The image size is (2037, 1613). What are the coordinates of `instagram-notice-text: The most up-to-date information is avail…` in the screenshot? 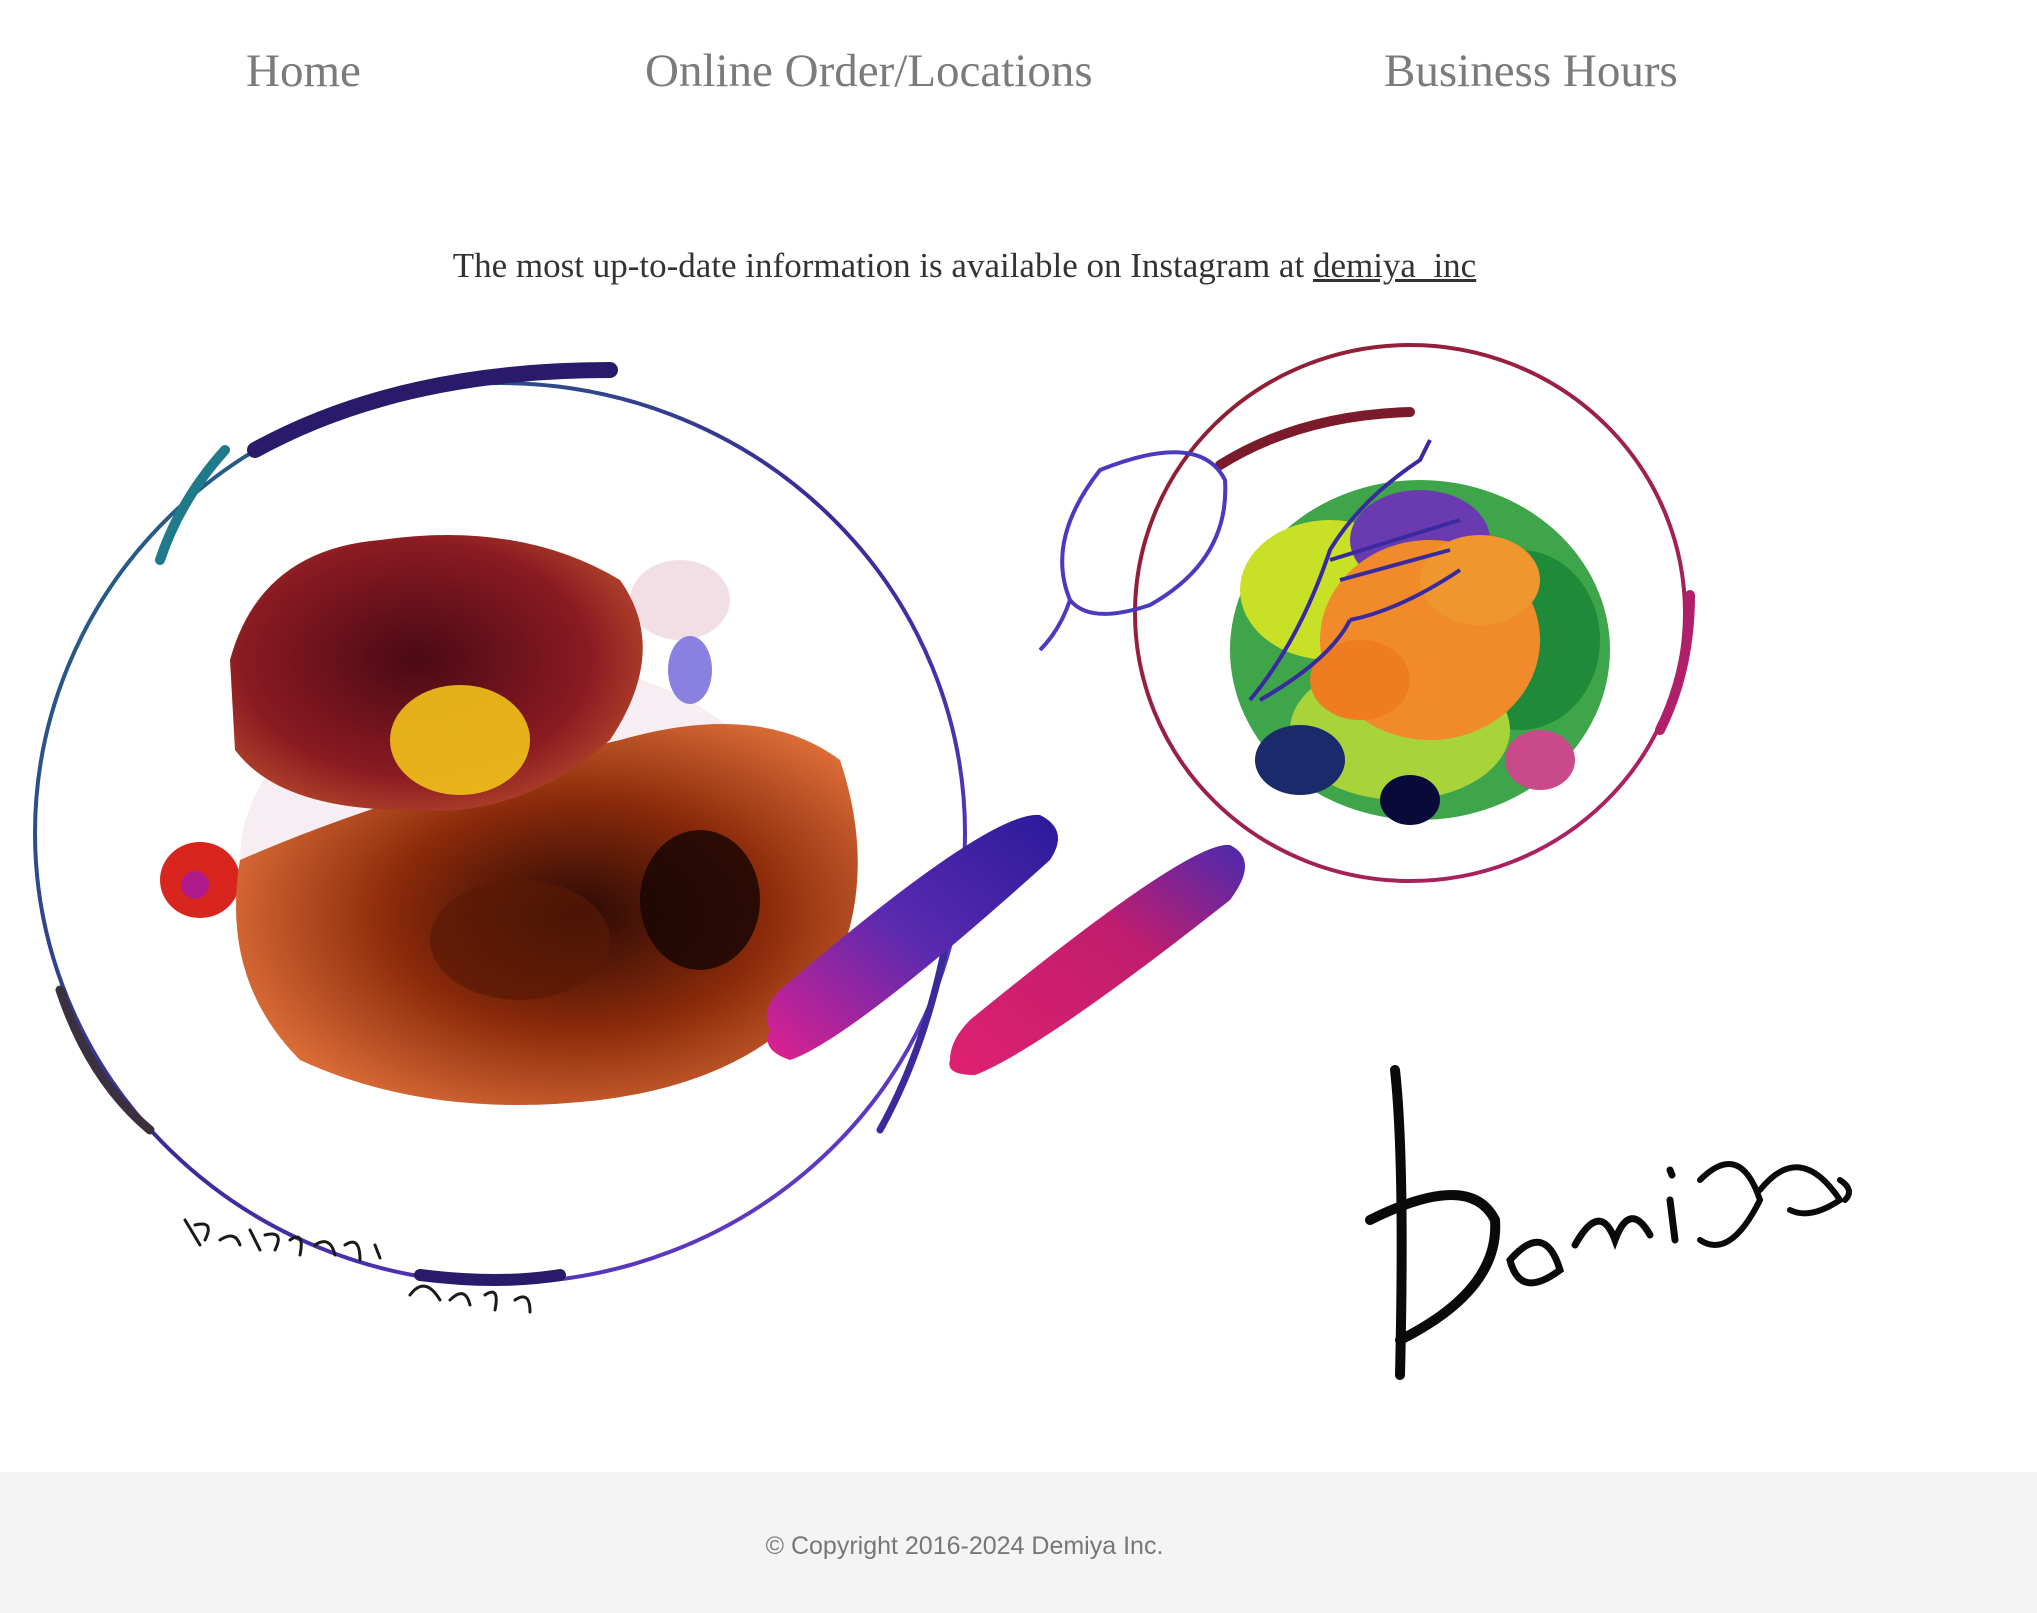 It's located at (882, 265).